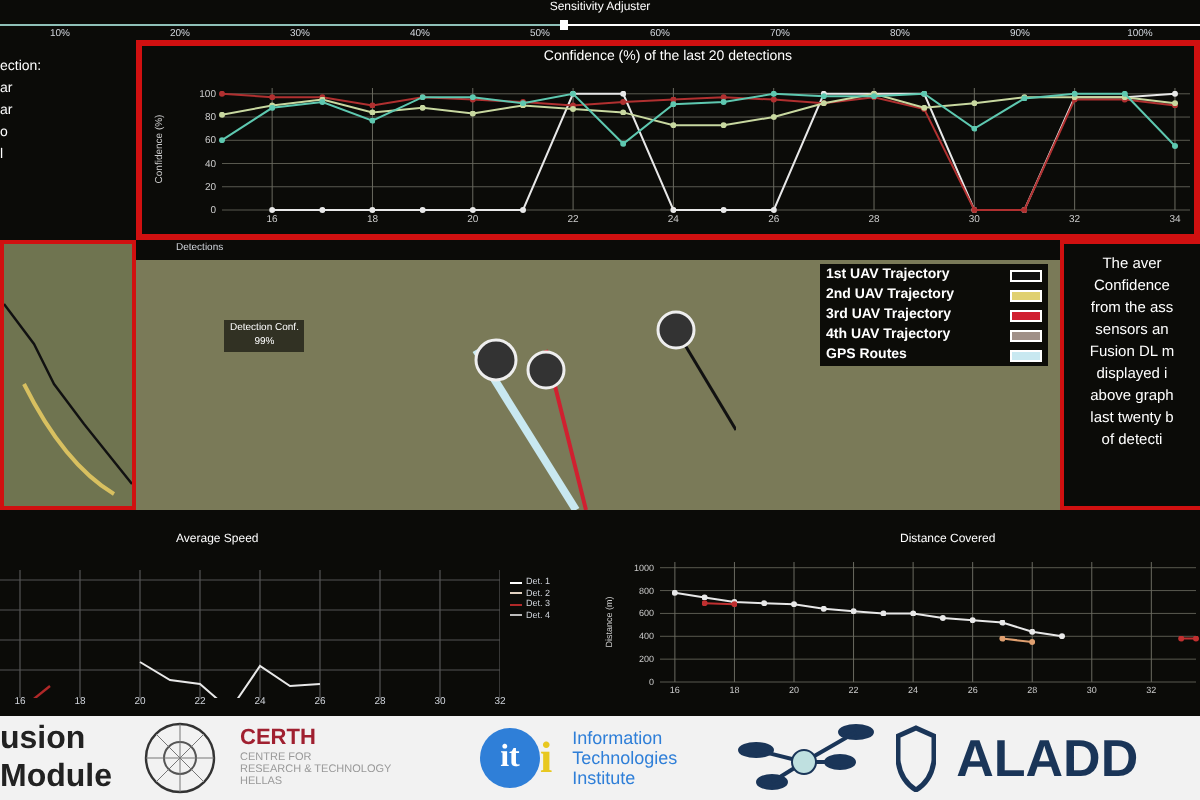 The height and width of the screenshot is (800, 1200). Describe the element at coordinates (180, 758) in the screenshot. I see `emblem-icon` at that location.